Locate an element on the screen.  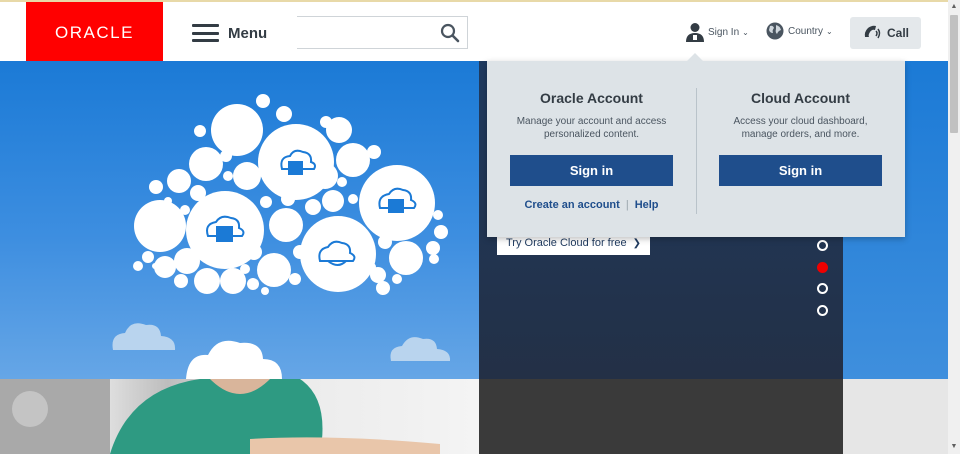
person-photo is located at coordinates (220, 416).